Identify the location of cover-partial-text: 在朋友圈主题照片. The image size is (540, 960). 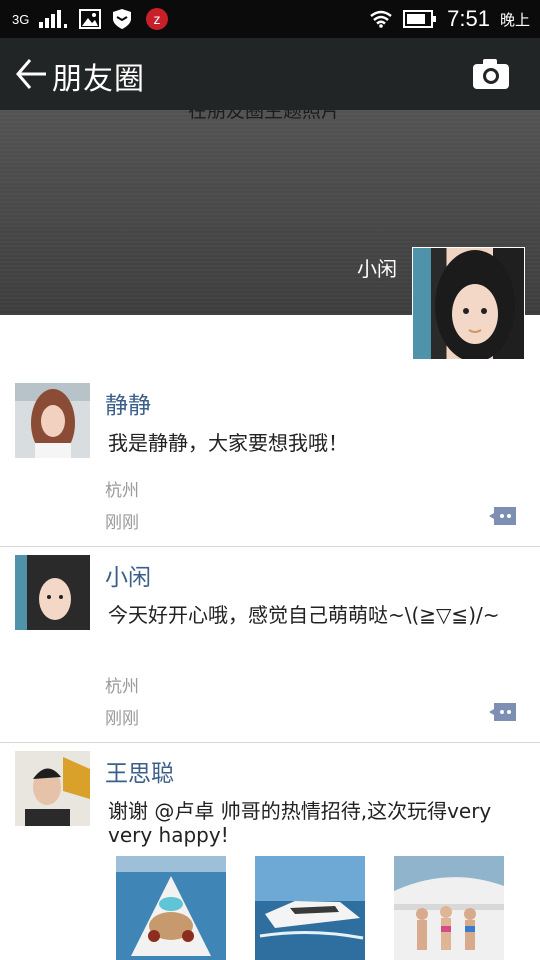
(288, 115).